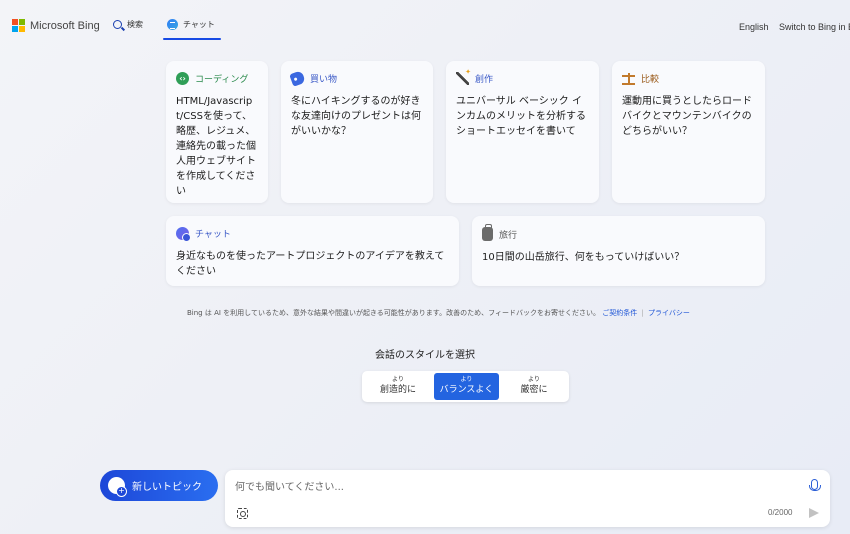 The width and height of the screenshot is (850, 534). What do you see at coordinates (297, 78) in the screenshot?
I see `tag-icon` at bounding box center [297, 78].